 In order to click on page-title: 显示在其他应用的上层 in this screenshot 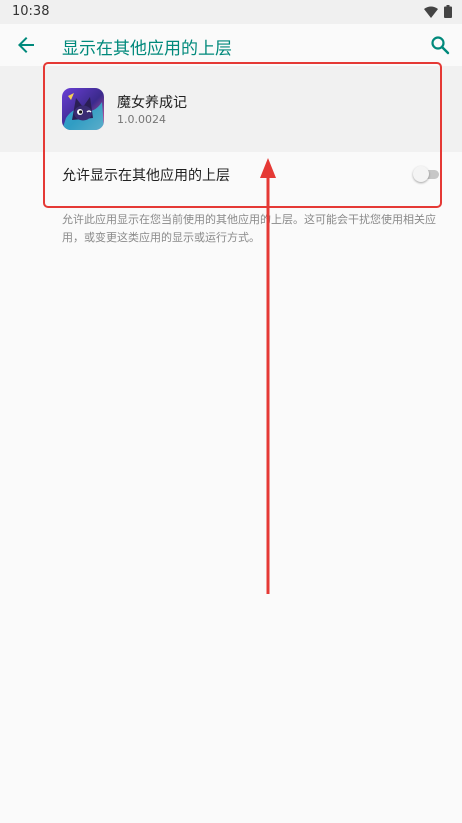, I will do `click(147, 49)`.